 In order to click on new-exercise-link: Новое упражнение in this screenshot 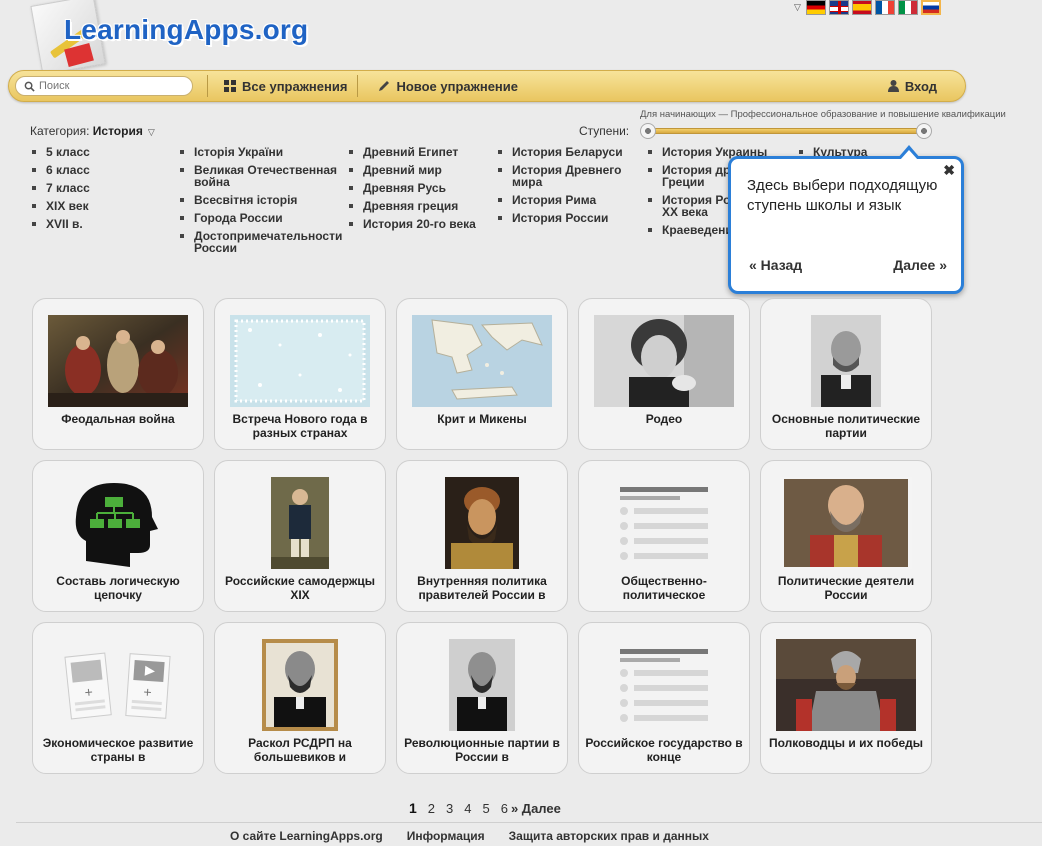, I will do `click(443, 86)`.